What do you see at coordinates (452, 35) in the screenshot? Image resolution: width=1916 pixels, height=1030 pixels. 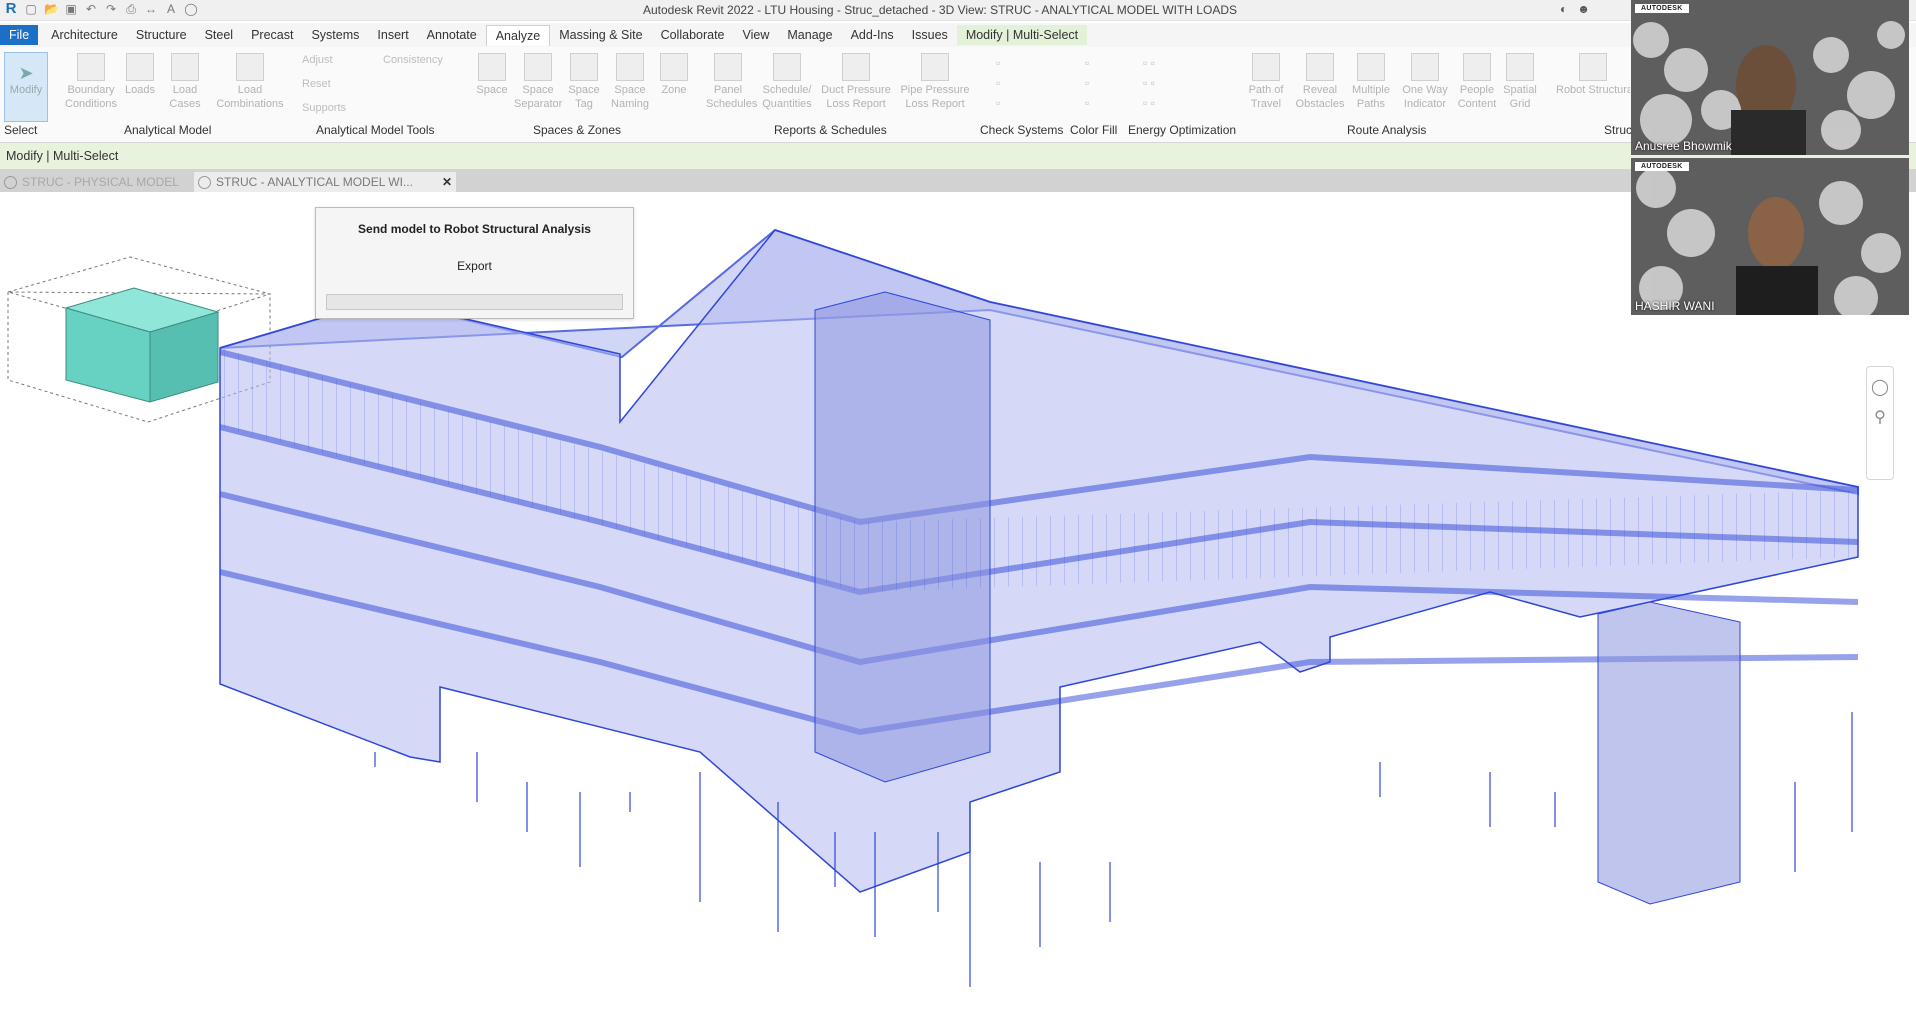 I see `tab-annotate: Annotate` at bounding box center [452, 35].